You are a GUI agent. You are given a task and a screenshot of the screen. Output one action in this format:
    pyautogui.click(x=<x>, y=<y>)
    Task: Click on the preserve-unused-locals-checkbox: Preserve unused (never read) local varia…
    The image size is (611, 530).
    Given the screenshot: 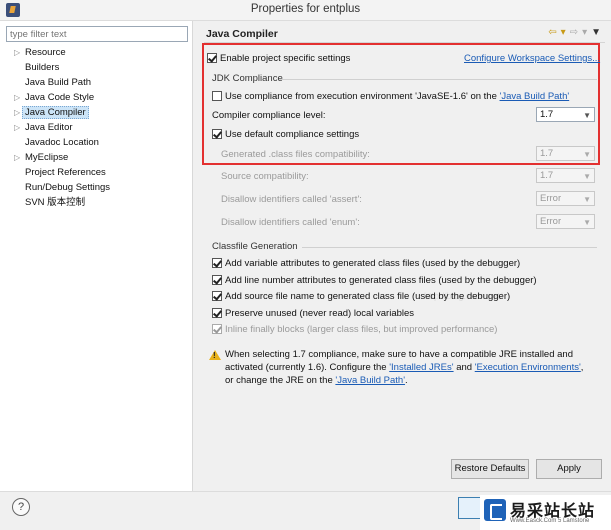 What is the action you would take?
    pyautogui.click(x=313, y=313)
    